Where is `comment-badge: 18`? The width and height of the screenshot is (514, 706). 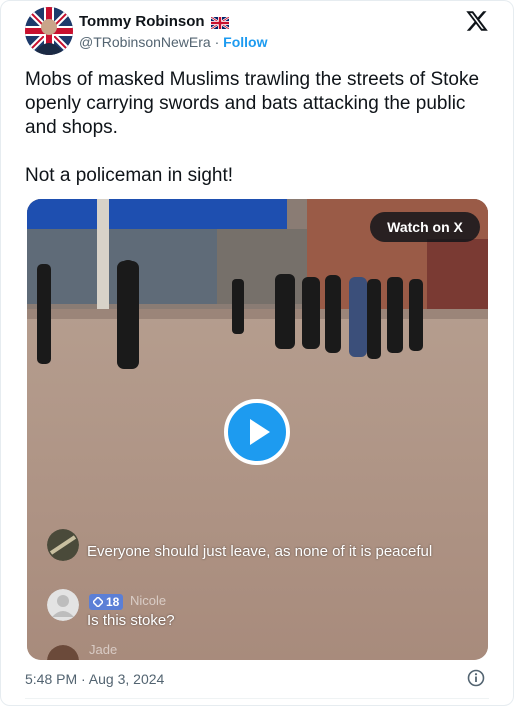 comment-badge: 18 is located at coordinates (106, 602).